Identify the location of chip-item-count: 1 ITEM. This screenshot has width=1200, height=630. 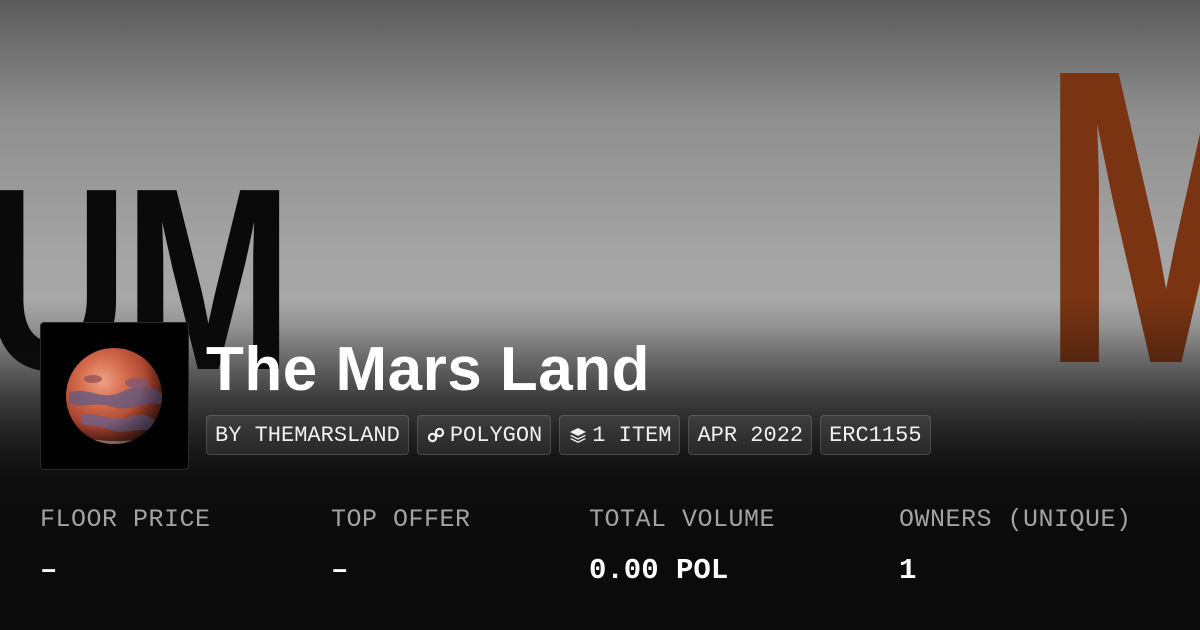
(620, 435).